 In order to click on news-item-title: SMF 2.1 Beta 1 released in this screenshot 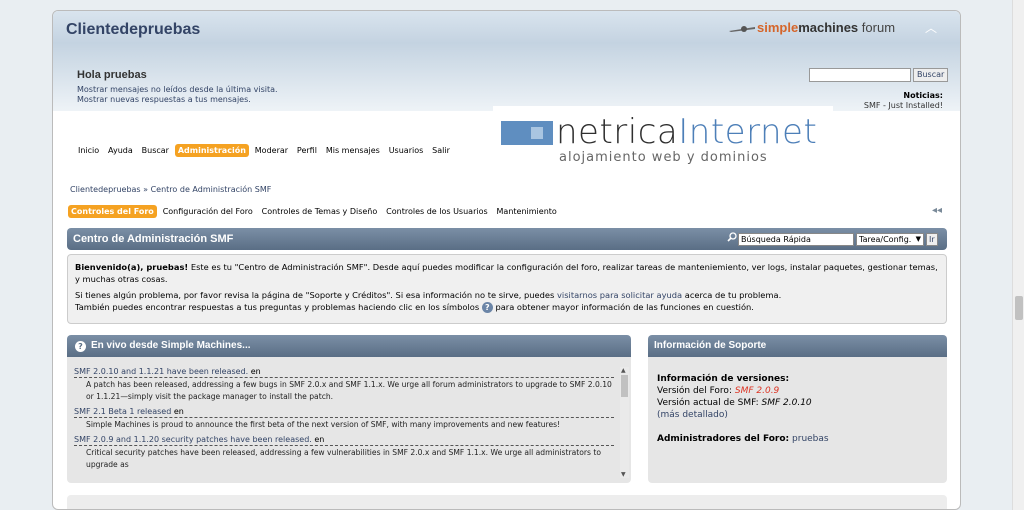, I will do `click(122, 411)`.